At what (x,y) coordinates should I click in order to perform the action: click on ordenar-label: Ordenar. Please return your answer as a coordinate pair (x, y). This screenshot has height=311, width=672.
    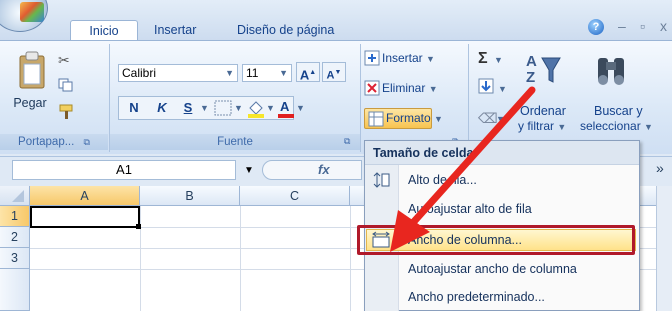
    Looking at the image, I should click on (543, 111).